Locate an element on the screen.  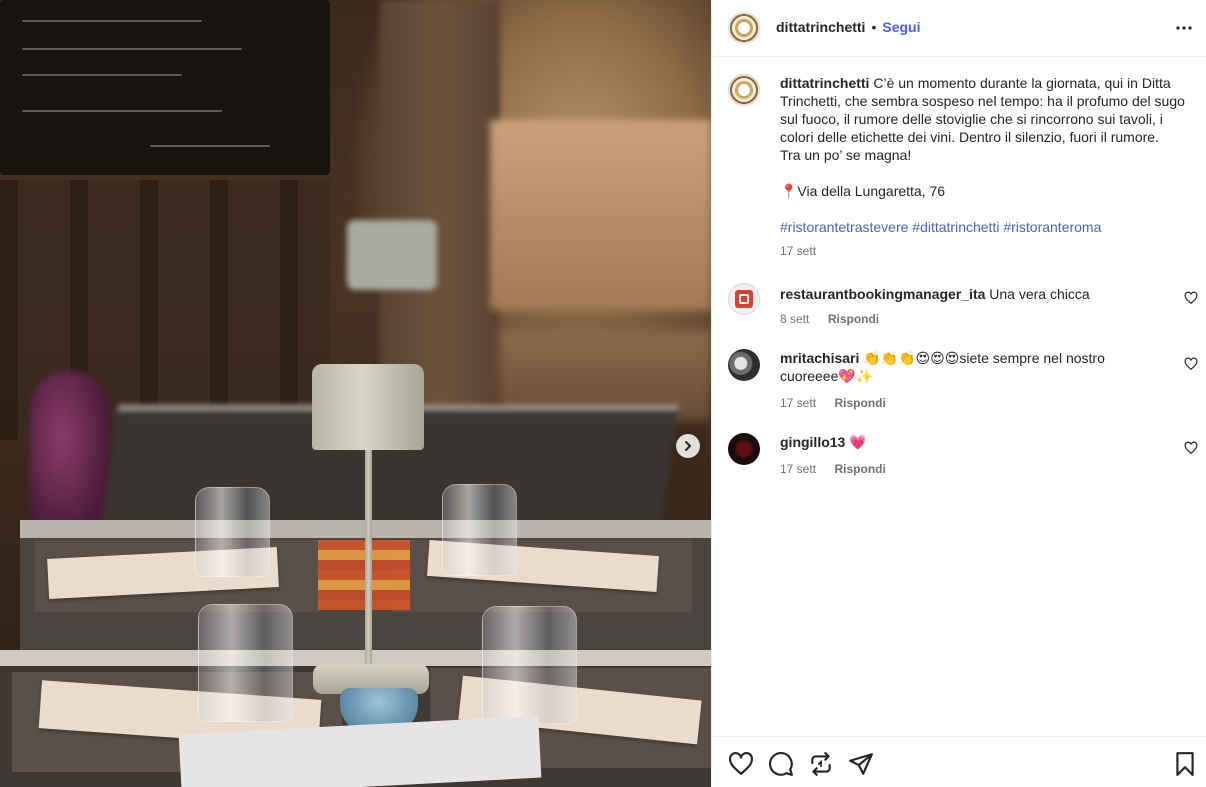
bookmark-icon is located at coordinates (1185, 764).